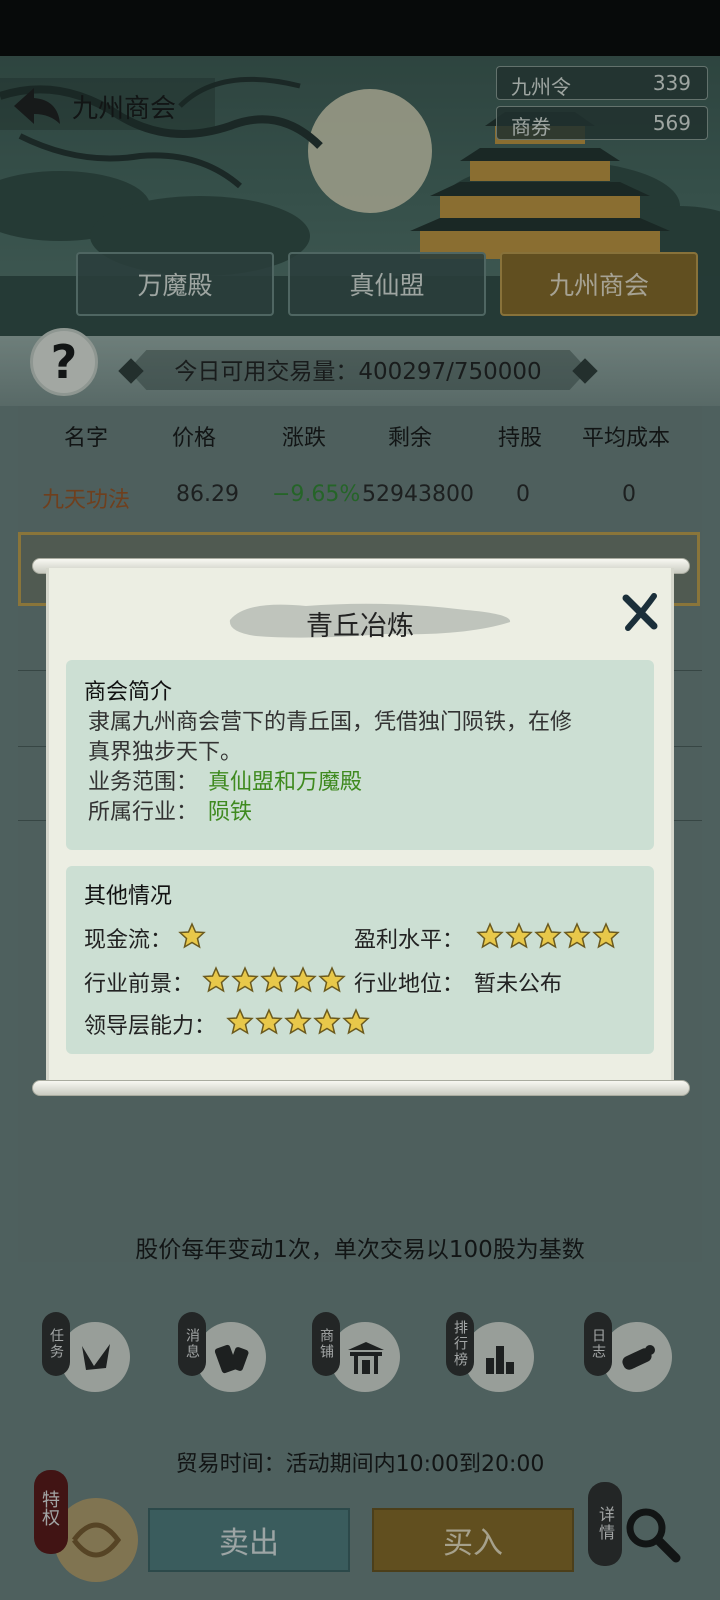  What do you see at coordinates (139, 984) in the screenshot?
I see `prospect-label: 行业前景：` at bounding box center [139, 984].